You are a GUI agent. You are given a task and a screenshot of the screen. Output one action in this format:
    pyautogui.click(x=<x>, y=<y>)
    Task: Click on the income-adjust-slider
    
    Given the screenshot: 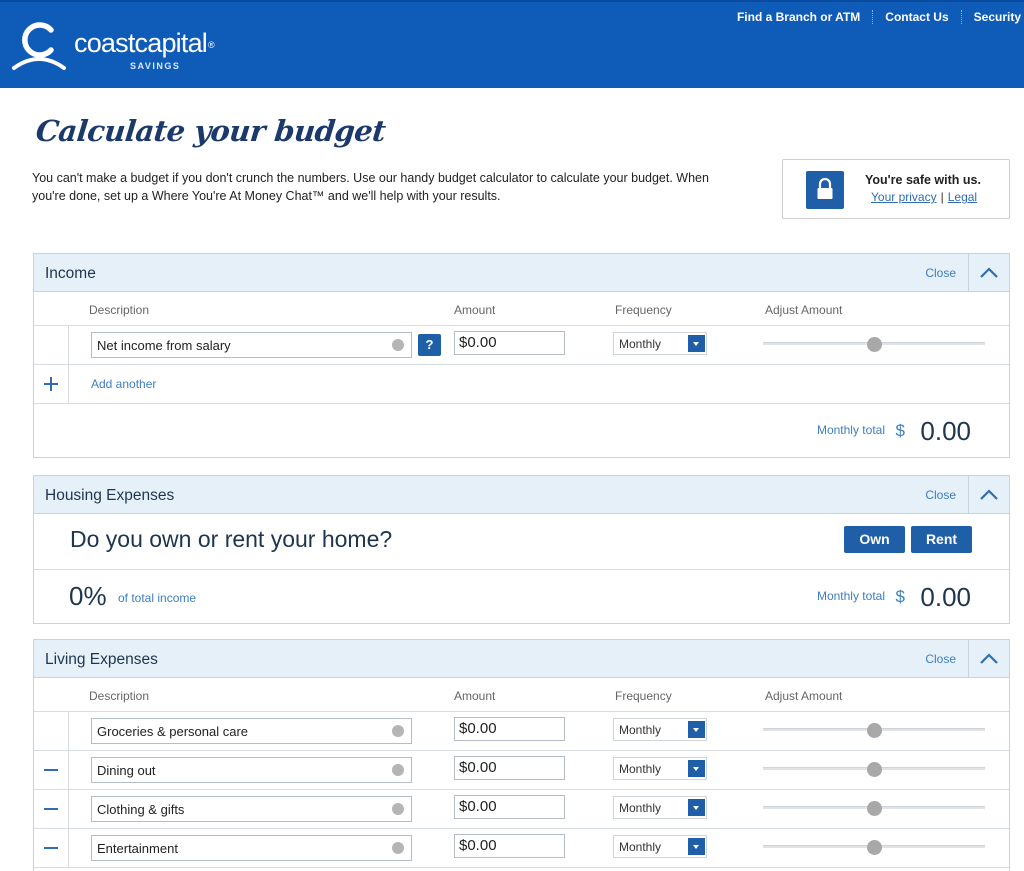 What is the action you would take?
    pyautogui.click(x=874, y=344)
    